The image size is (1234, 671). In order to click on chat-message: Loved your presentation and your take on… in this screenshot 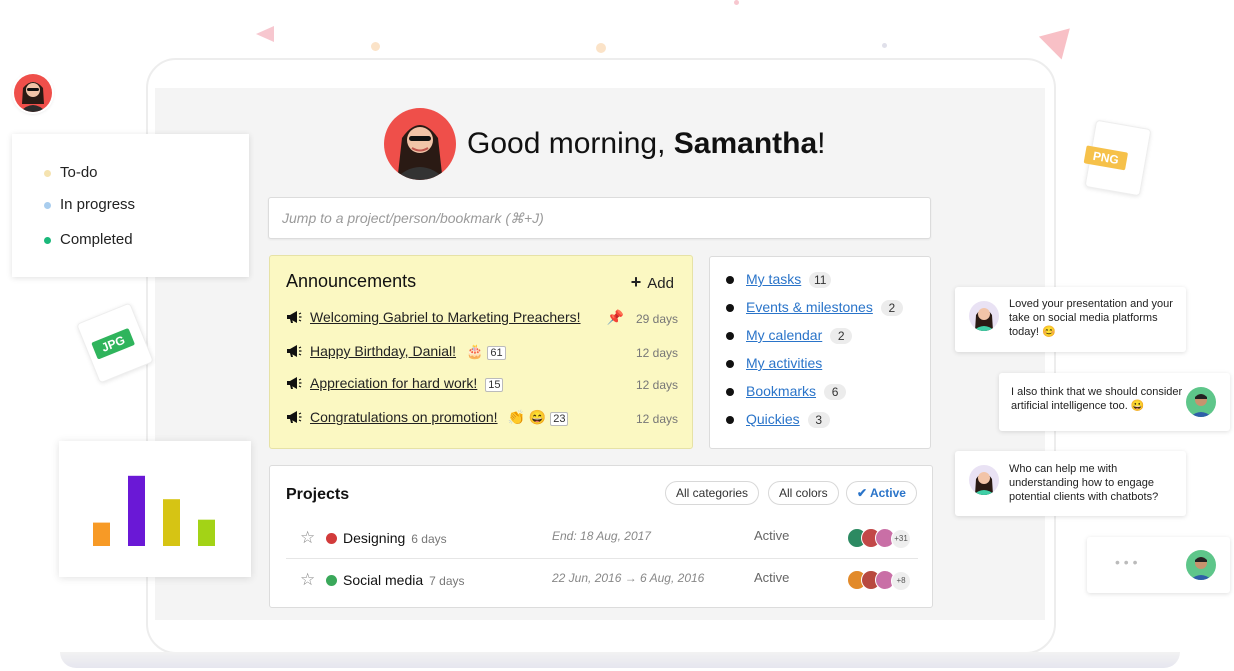, I will do `click(1091, 318)`.